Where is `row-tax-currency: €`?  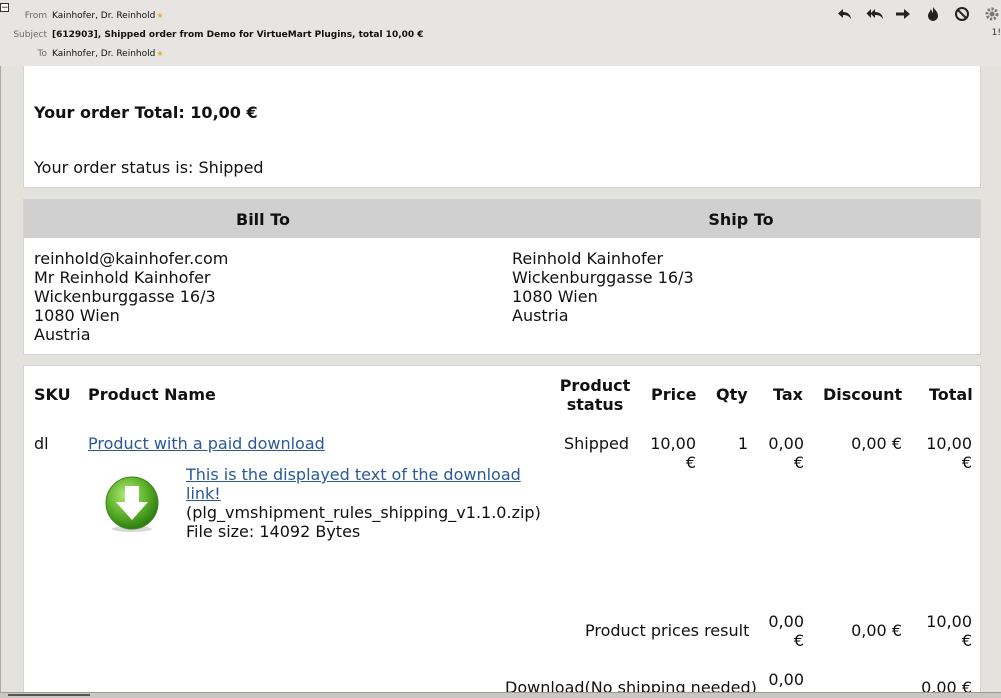
row-tax-currency: € is located at coordinates (798, 462).